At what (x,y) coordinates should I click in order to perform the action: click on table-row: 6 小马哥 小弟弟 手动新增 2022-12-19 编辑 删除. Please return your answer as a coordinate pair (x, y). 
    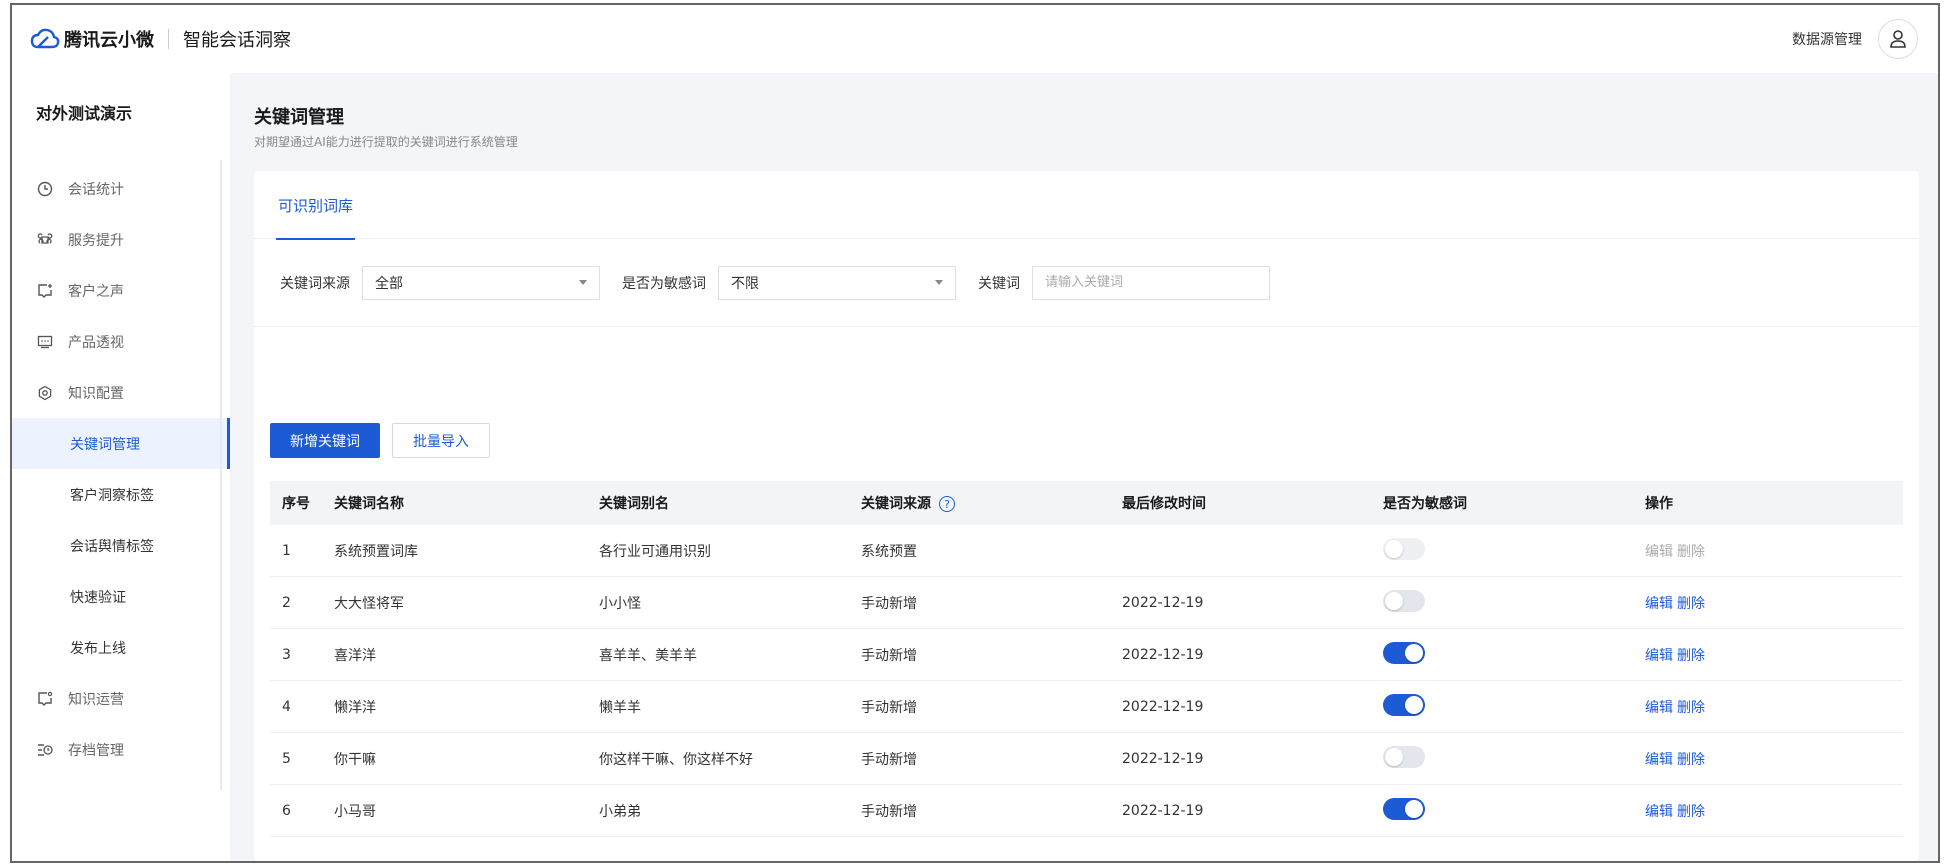
    Looking at the image, I should click on (1086, 811).